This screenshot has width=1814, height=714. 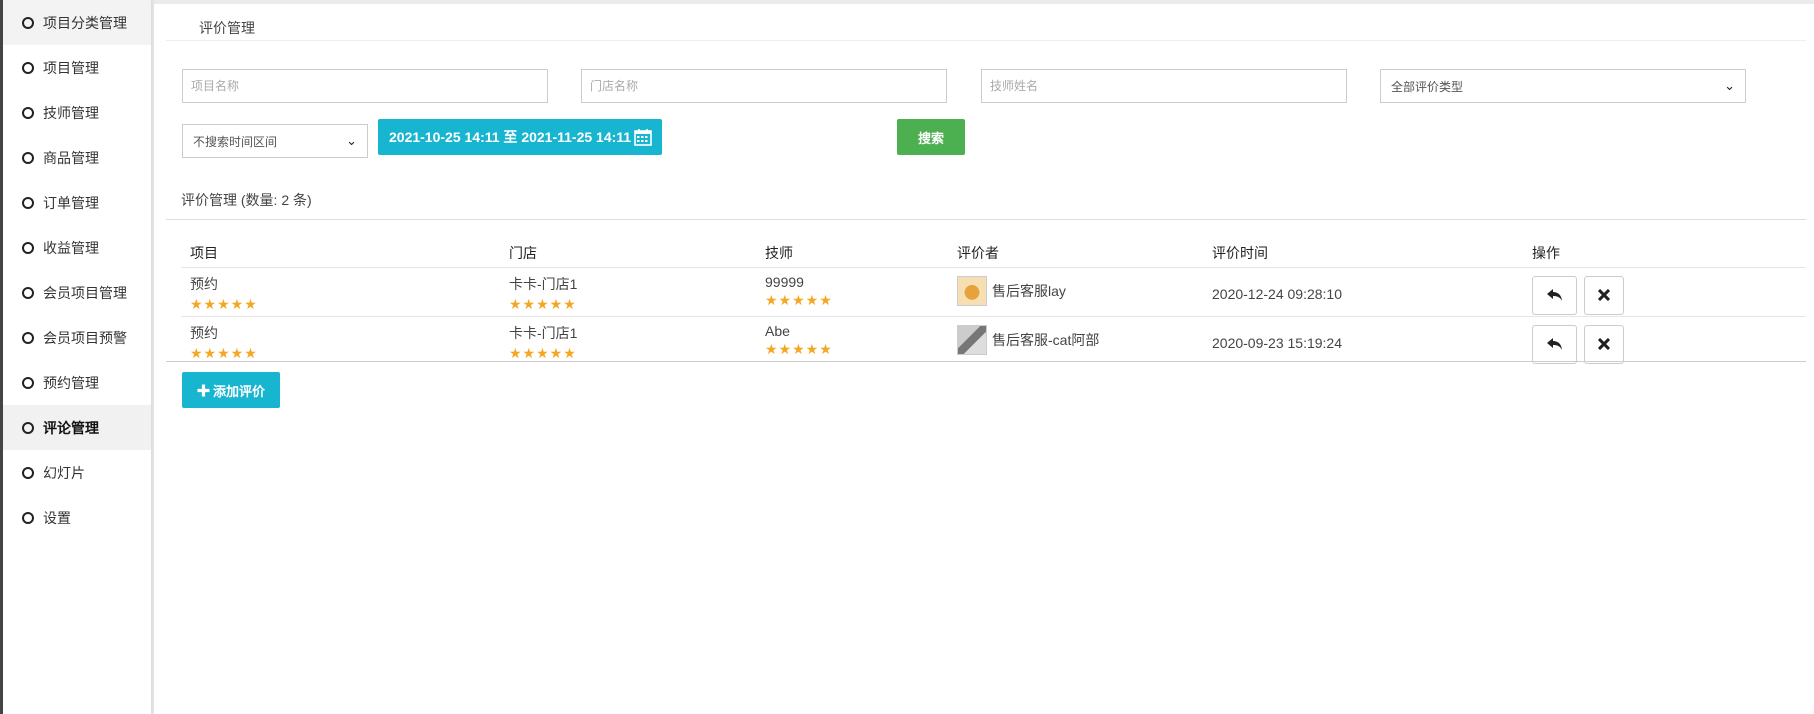 I want to click on sidebar-item-member-alerts: 会员项目预警, so click(x=77, y=337).